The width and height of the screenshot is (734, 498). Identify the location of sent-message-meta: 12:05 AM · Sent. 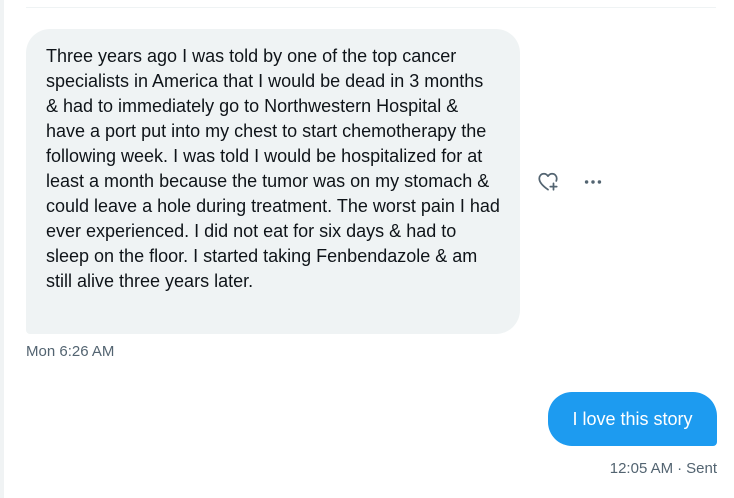
(663, 469).